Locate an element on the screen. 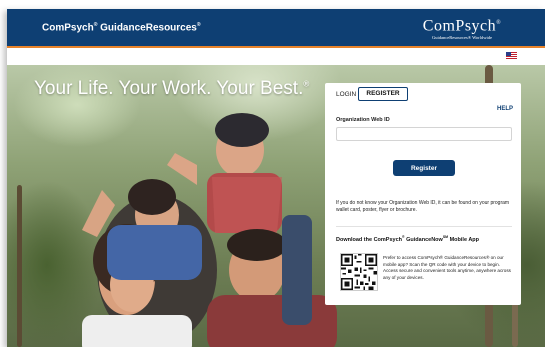 The height and width of the screenshot is (347, 545). register-button: Register is located at coordinates (424, 168).